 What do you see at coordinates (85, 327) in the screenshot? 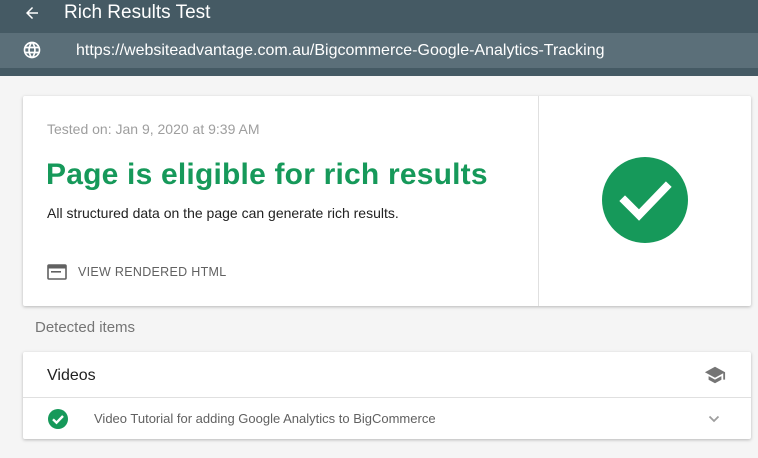
I see `detected-items-heading: Detected items` at bounding box center [85, 327].